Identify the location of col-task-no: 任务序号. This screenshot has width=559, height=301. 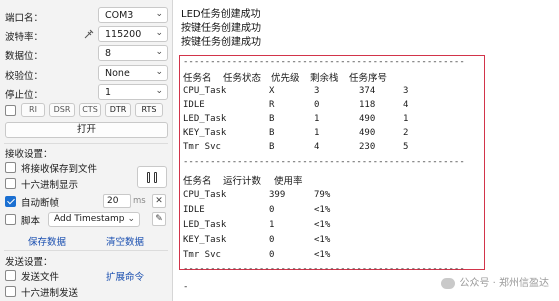
(368, 78).